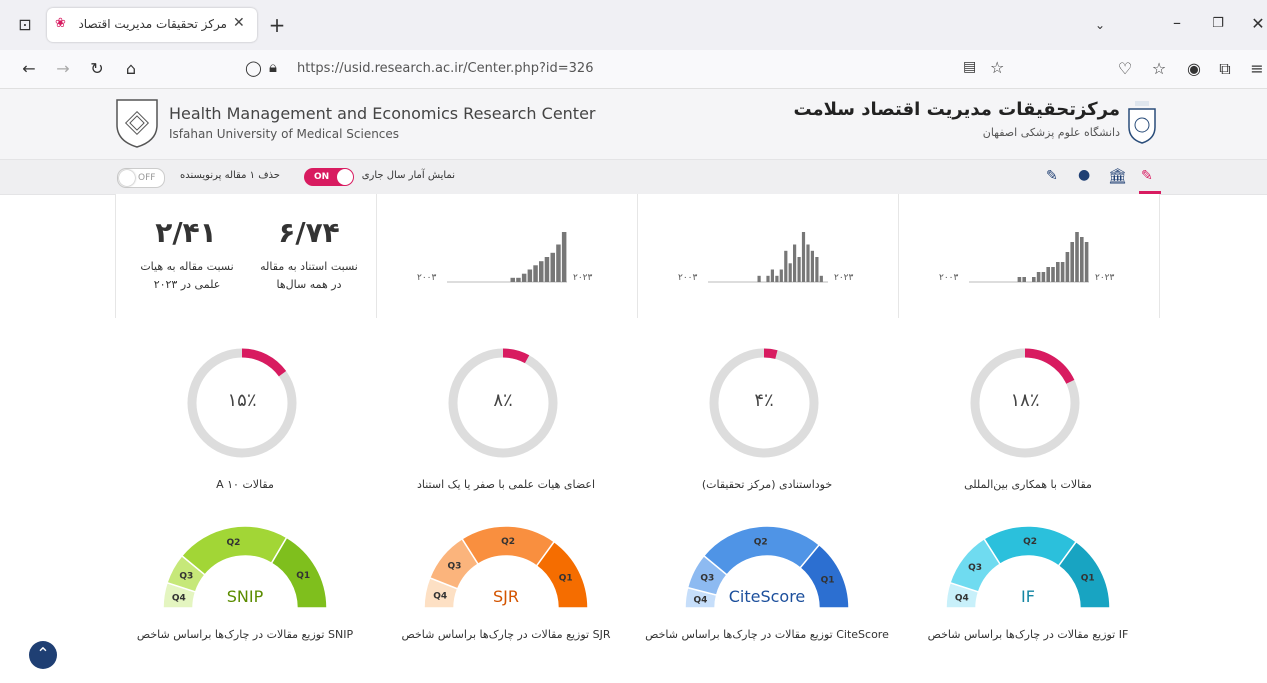 Image resolution: width=1267 pixels, height=683 pixels. What do you see at coordinates (506, 596) in the screenshot?
I see `gauge-index-name: SJR` at bounding box center [506, 596].